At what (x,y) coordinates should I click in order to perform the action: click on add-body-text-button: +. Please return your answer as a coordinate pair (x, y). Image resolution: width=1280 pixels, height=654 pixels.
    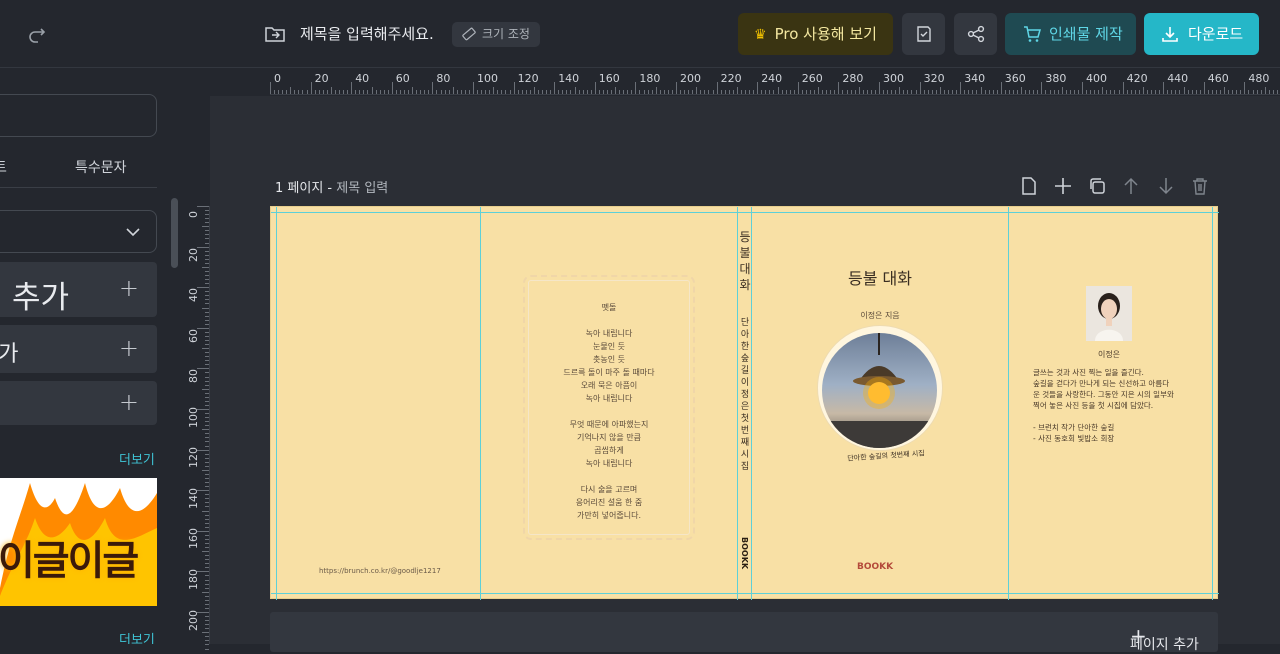
    Looking at the image, I should click on (78, 403).